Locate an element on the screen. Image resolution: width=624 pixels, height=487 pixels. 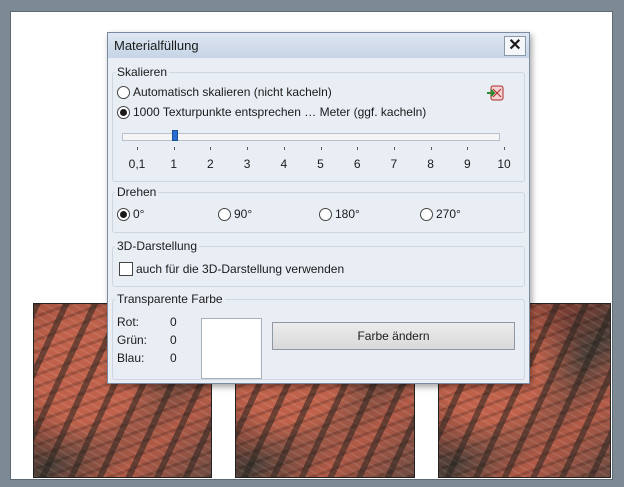
slider-tick-label: 2 is located at coordinates (210, 164).